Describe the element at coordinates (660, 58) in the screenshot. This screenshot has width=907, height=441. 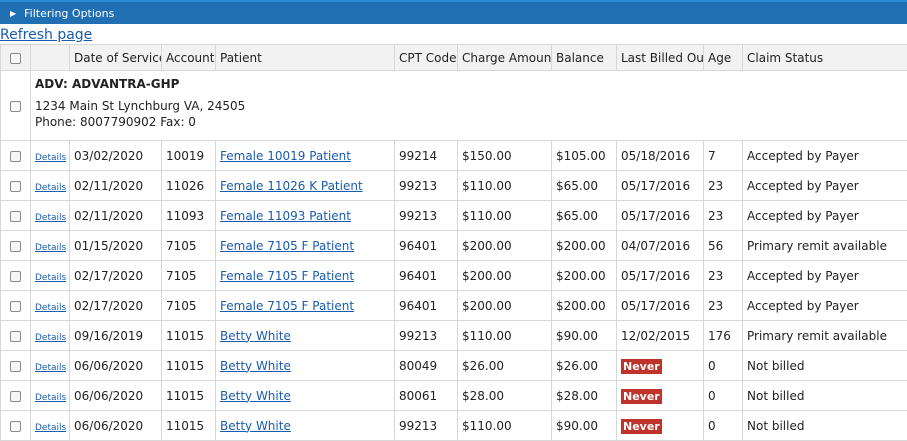
I see `col-last-billed-out: Last Billed Out` at that location.